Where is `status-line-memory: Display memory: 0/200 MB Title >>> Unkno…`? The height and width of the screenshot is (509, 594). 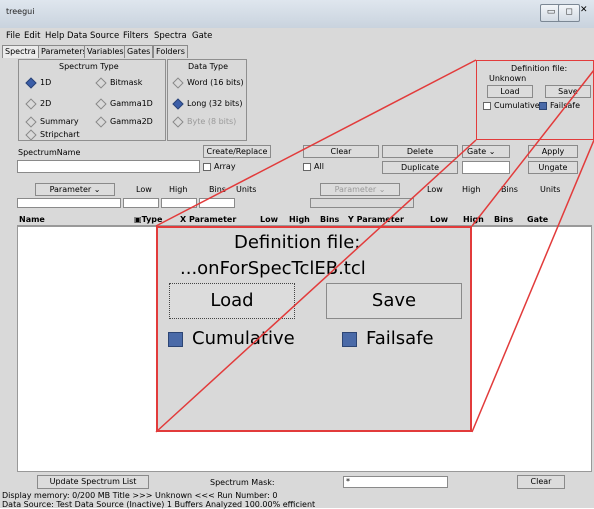
status-line-memory: Display memory: 0/200 MB Title >>> Unkno… is located at coordinates (140, 495).